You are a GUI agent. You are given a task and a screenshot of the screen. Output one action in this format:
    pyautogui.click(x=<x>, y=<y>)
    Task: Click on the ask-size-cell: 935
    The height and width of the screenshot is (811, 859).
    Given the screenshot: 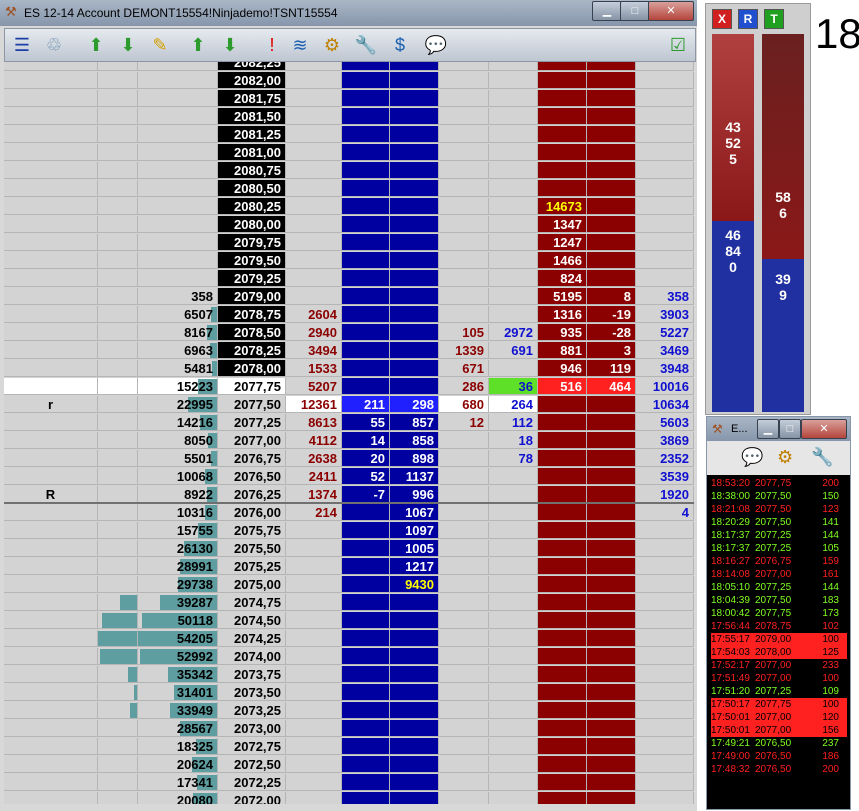 What is the action you would take?
    pyautogui.click(x=562, y=332)
    